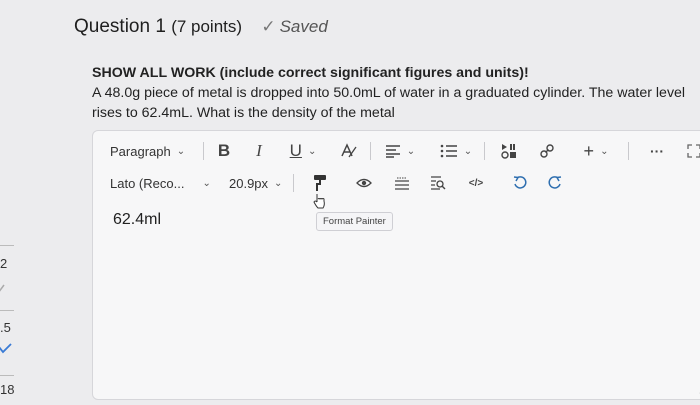 The width and height of the screenshot is (700, 405). I want to click on code-icon: </>, so click(476, 183).